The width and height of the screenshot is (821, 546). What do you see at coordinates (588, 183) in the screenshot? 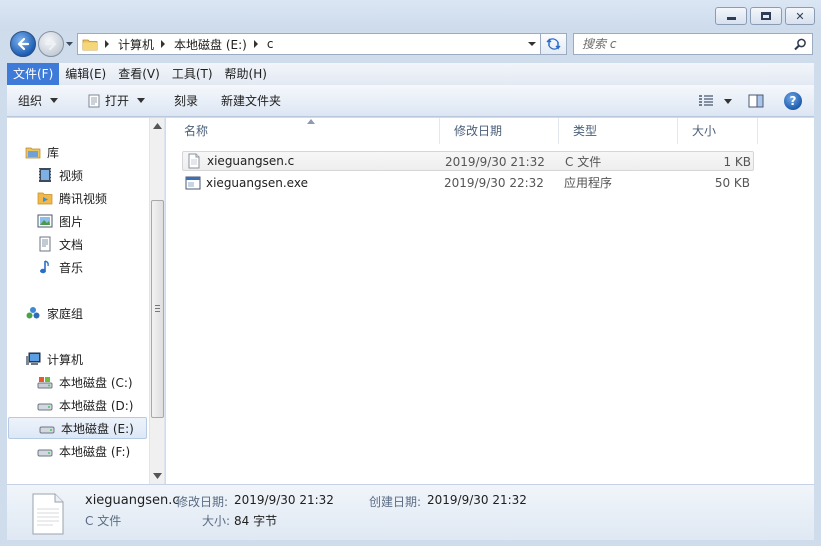
I see `file-type: 应用程序` at bounding box center [588, 183].